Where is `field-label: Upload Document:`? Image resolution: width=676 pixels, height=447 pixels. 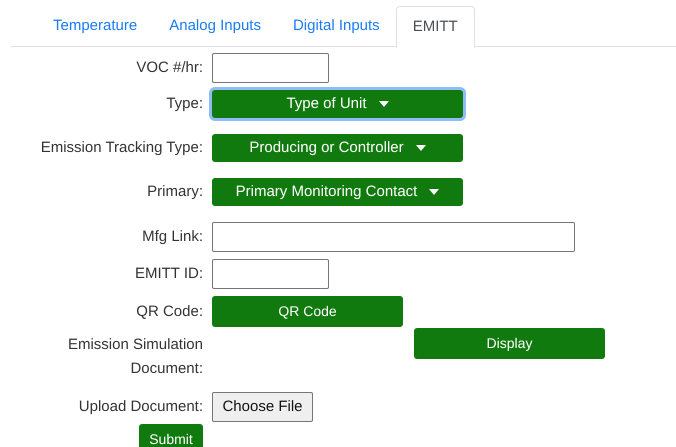 field-label: Upload Document: is located at coordinates (140, 407).